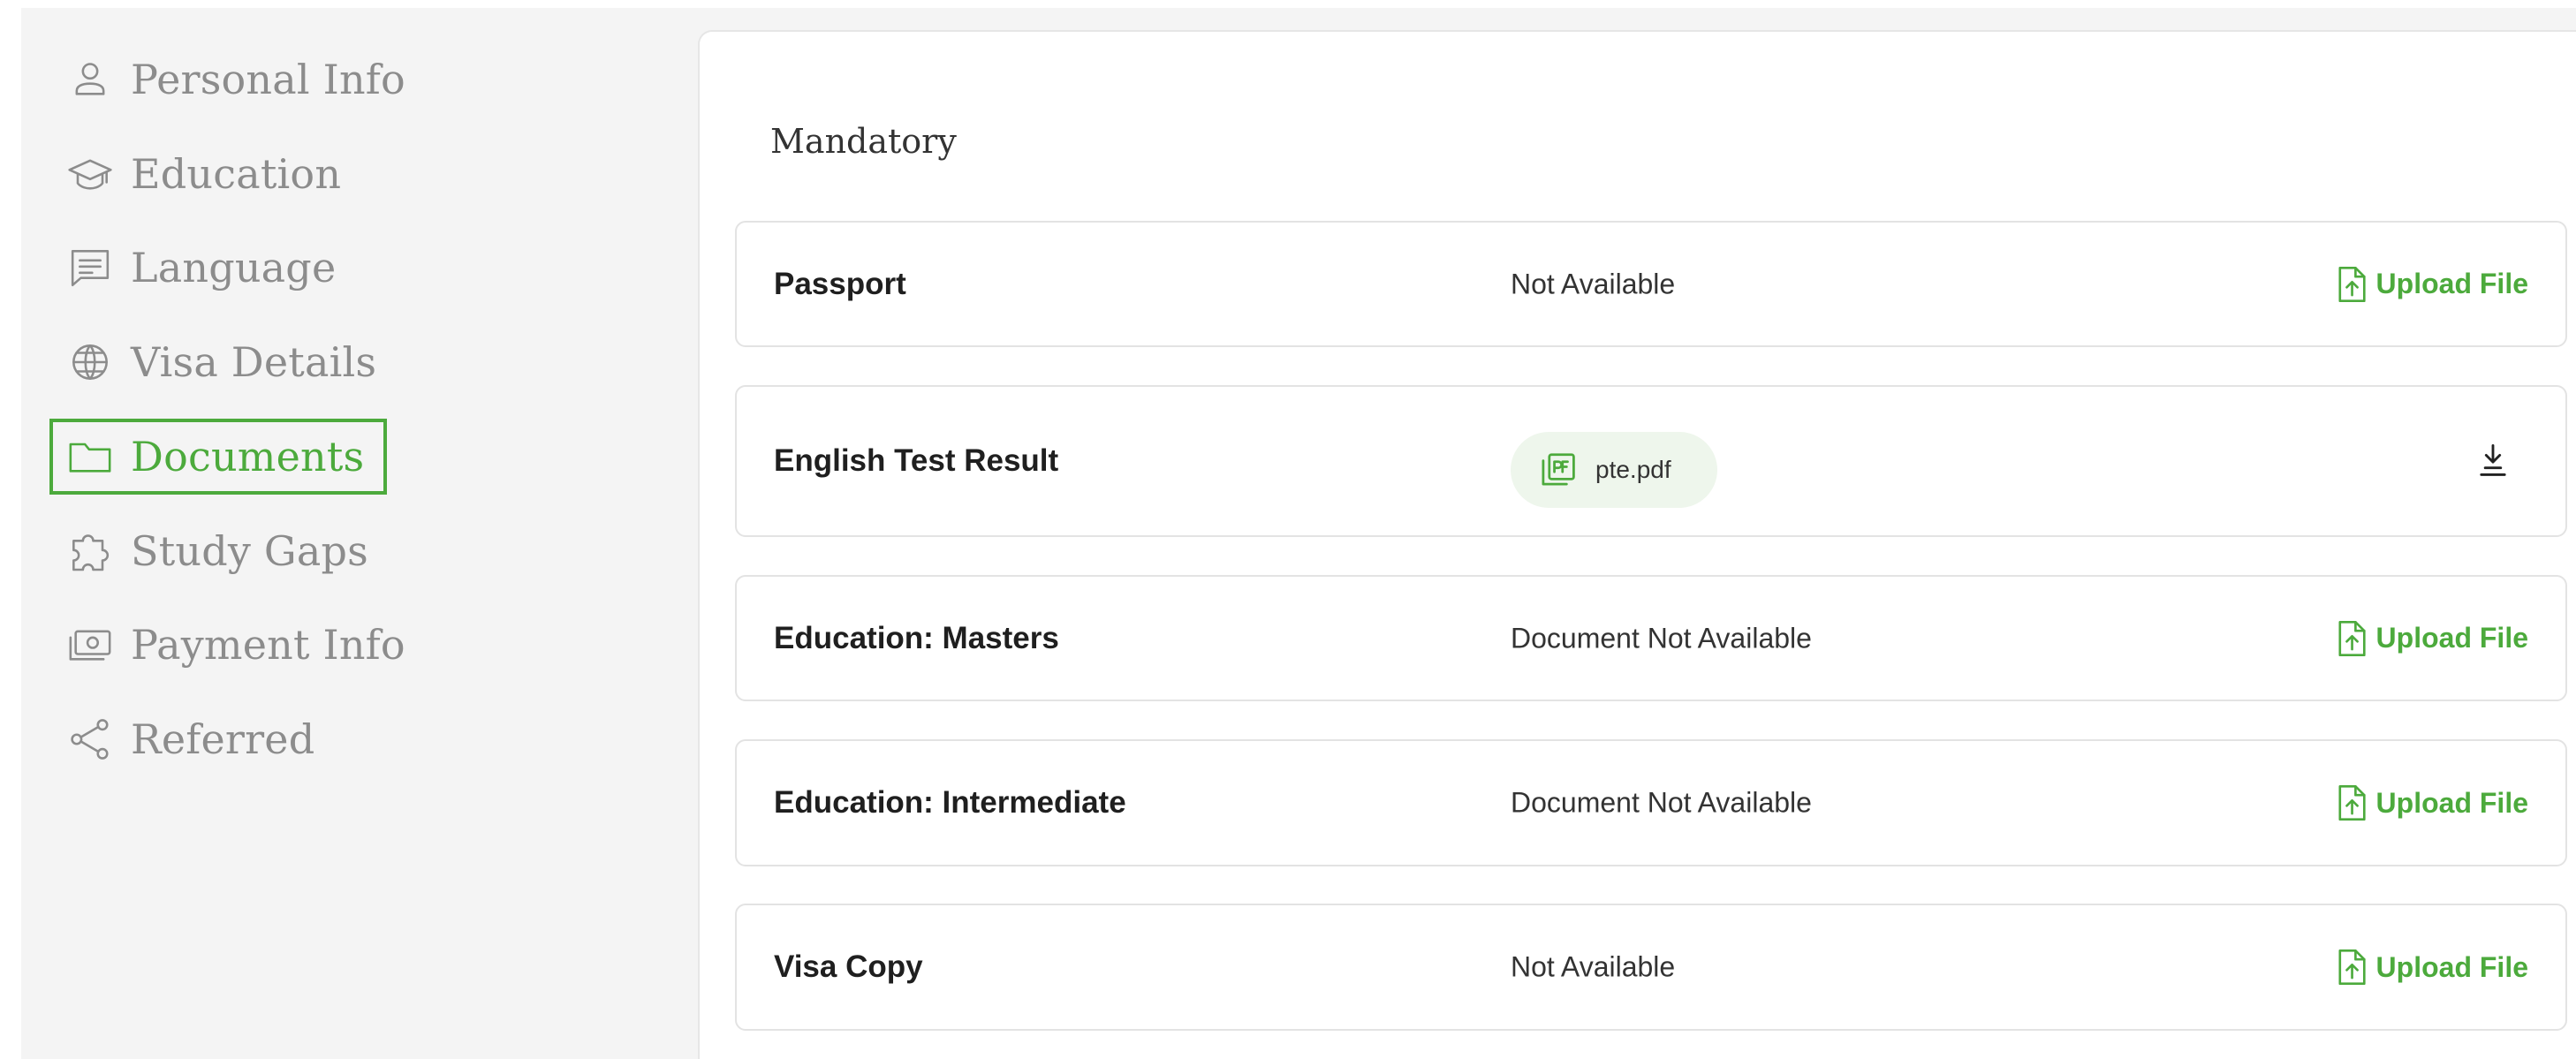  I want to click on sidebar-item-label: Language, so click(234, 267).